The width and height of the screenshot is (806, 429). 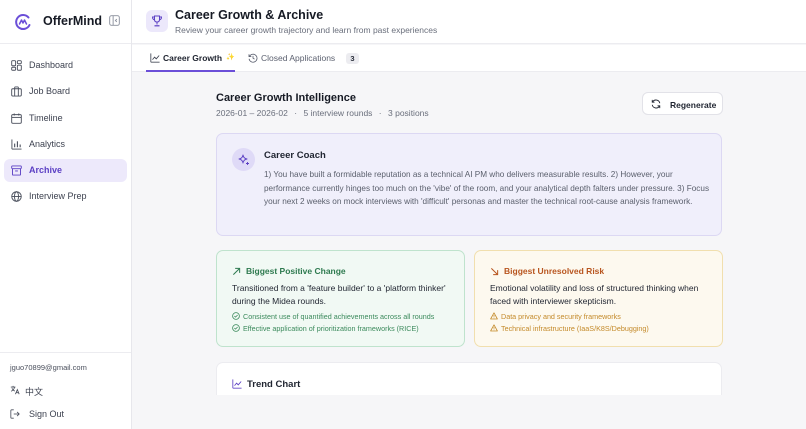 What do you see at coordinates (554, 271) in the screenshot?
I see `unresolved-risk-heading: Biggest Unresolved Risk` at bounding box center [554, 271].